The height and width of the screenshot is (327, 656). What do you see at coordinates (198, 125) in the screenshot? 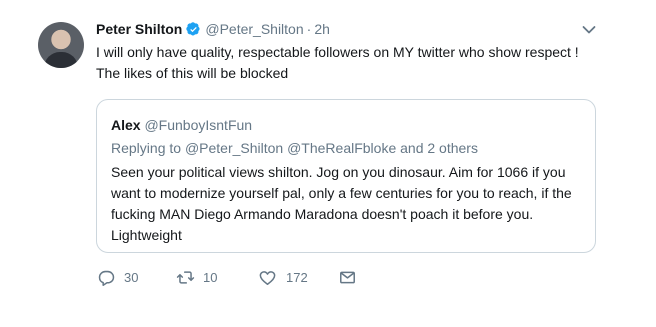
I see `quoted-author-handle: @FunboyIsntFun` at bounding box center [198, 125].